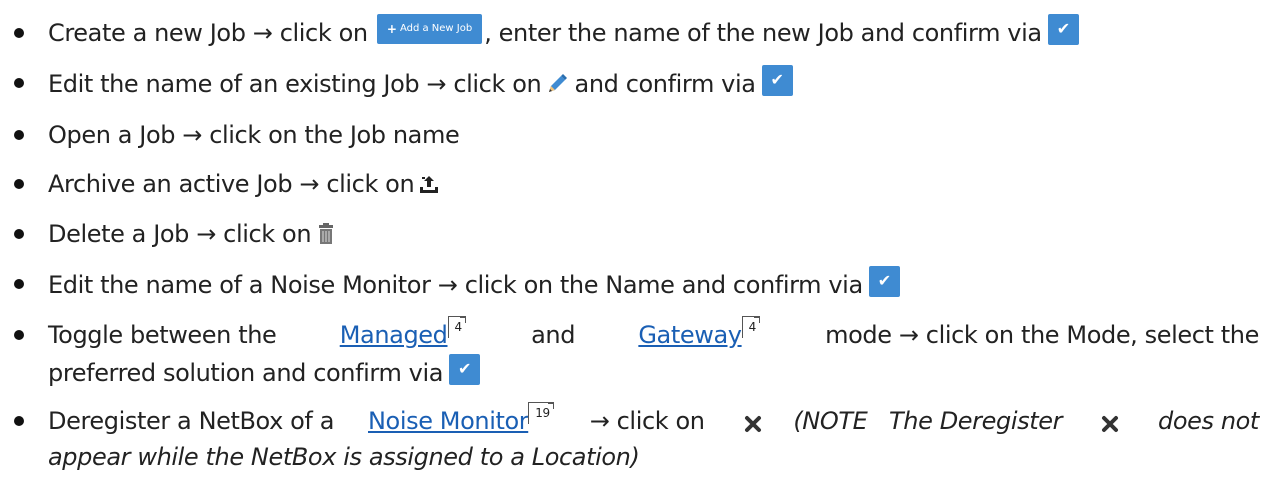 The height and width of the screenshot is (479, 1269). I want to click on add-new-job-button: + Add a New Job, so click(429, 29).